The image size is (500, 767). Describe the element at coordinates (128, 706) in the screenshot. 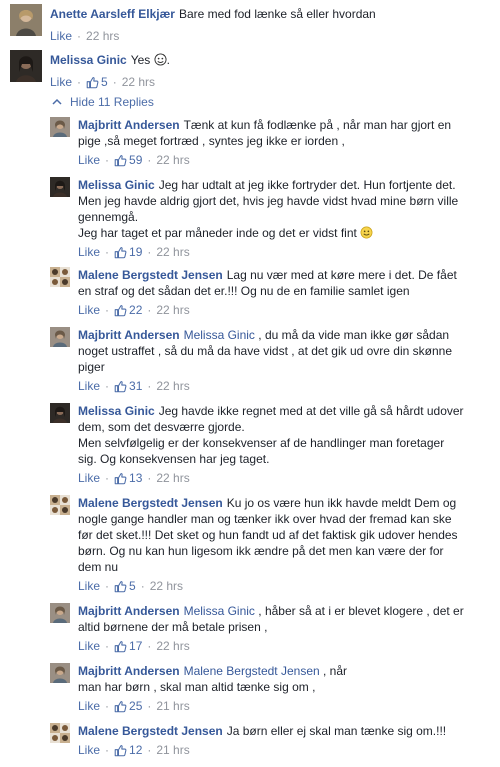

I see `like-count: 25` at that location.